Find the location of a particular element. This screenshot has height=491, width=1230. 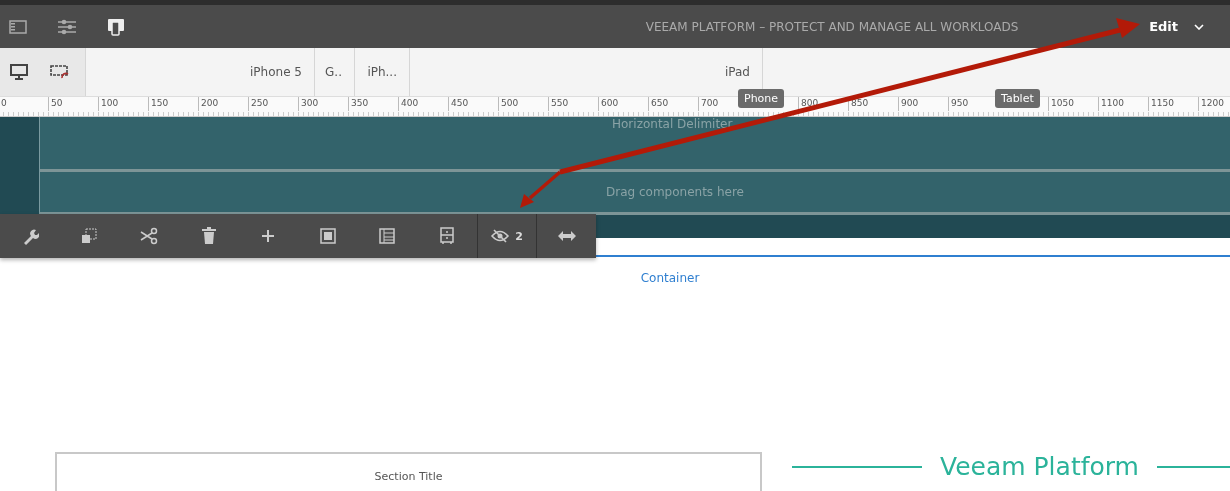

devices-icon is located at coordinates (116, 26).